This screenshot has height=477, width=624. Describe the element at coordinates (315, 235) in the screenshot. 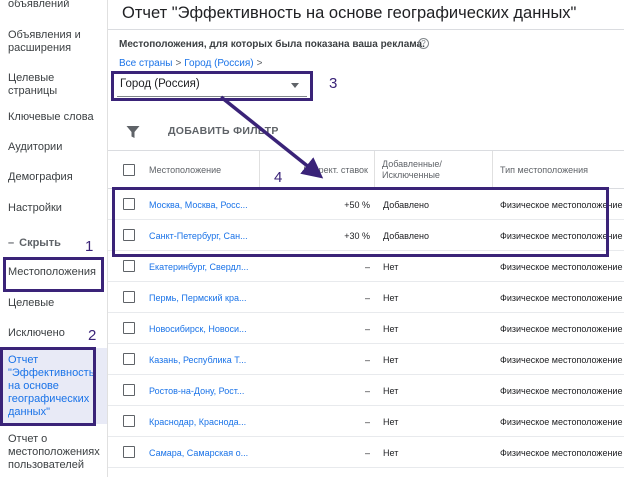

I see `bid-adjustment-value: +30 %` at that location.